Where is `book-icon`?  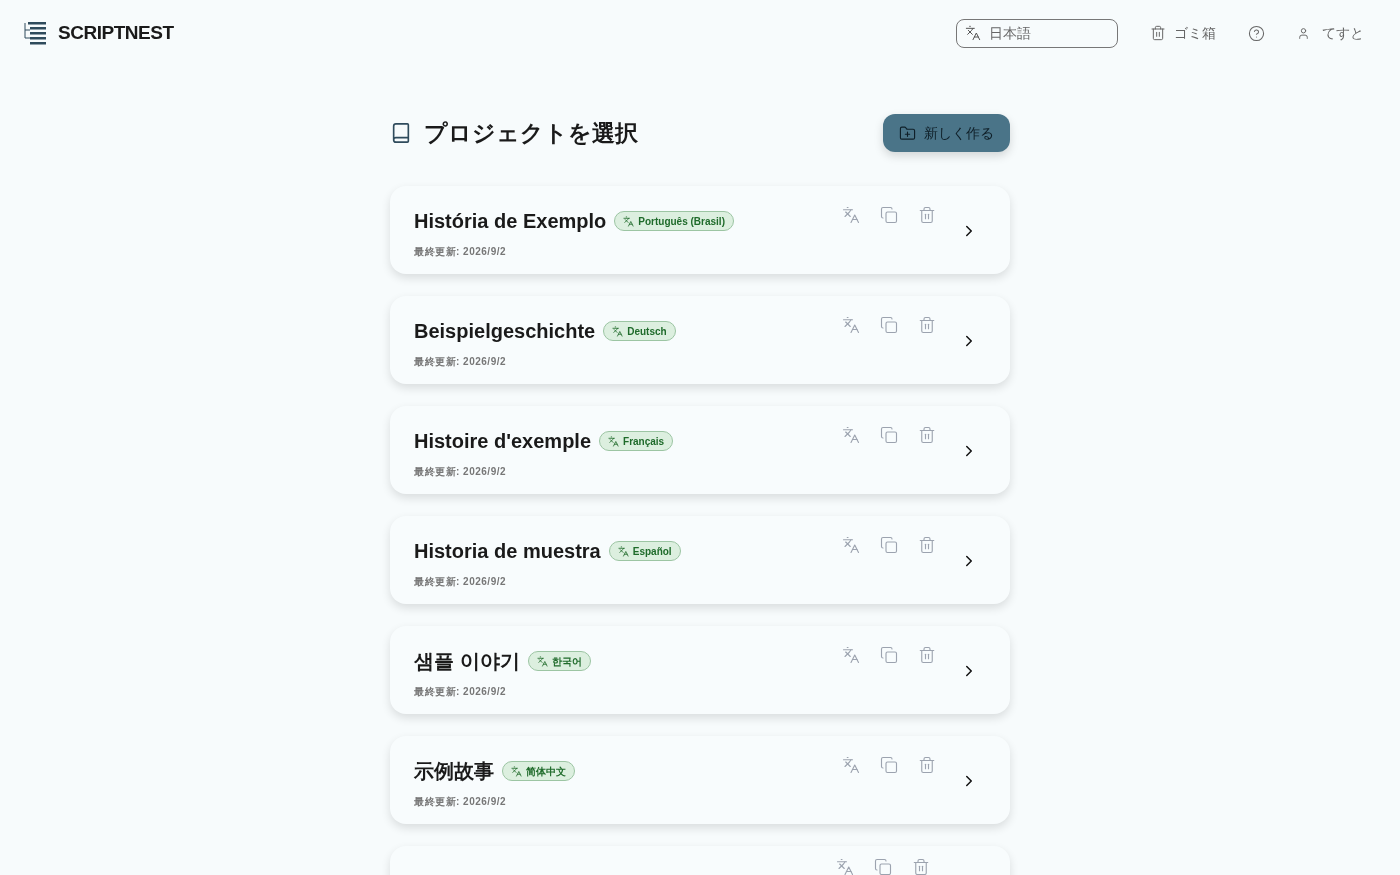 book-icon is located at coordinates (401, 133).